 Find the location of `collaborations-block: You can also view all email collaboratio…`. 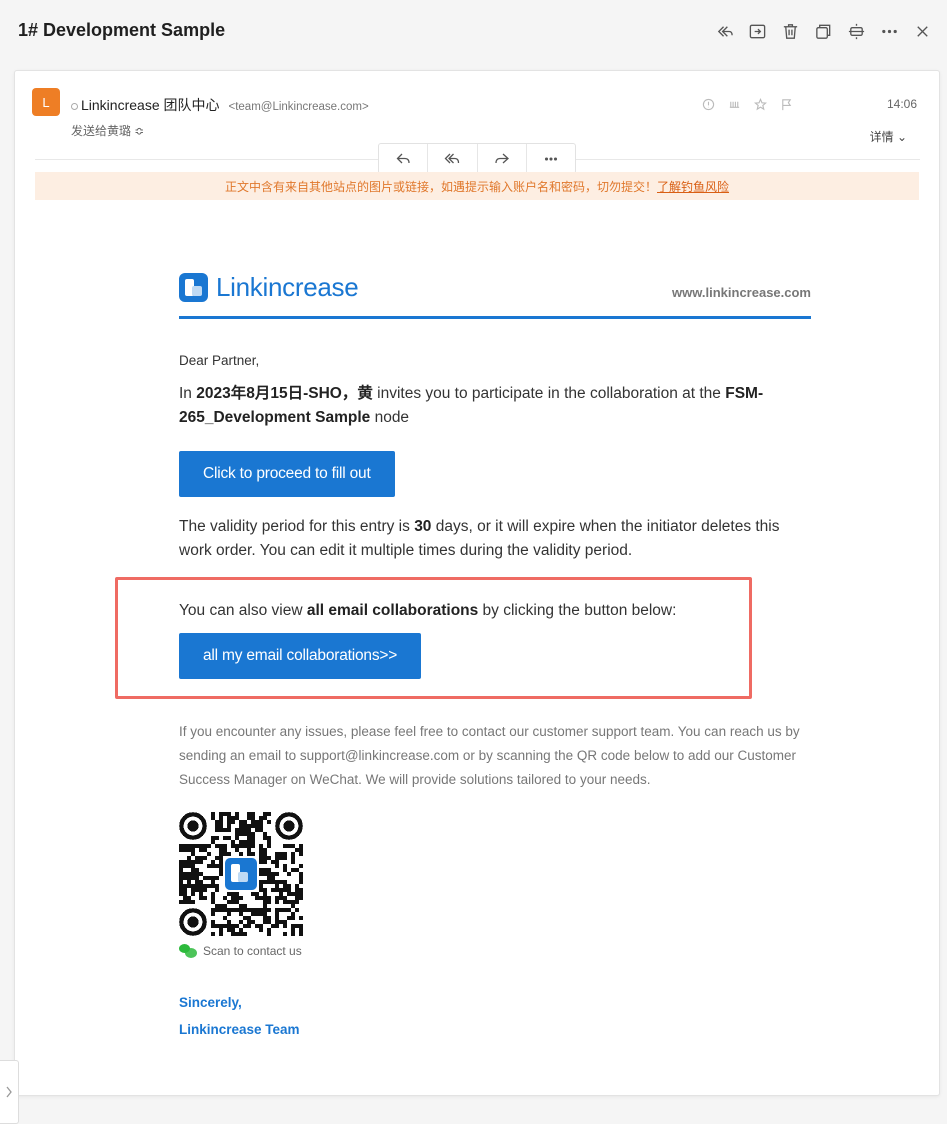

collaborations-block: You can also view all email collaboratio… is located at coordinates (495, 640).